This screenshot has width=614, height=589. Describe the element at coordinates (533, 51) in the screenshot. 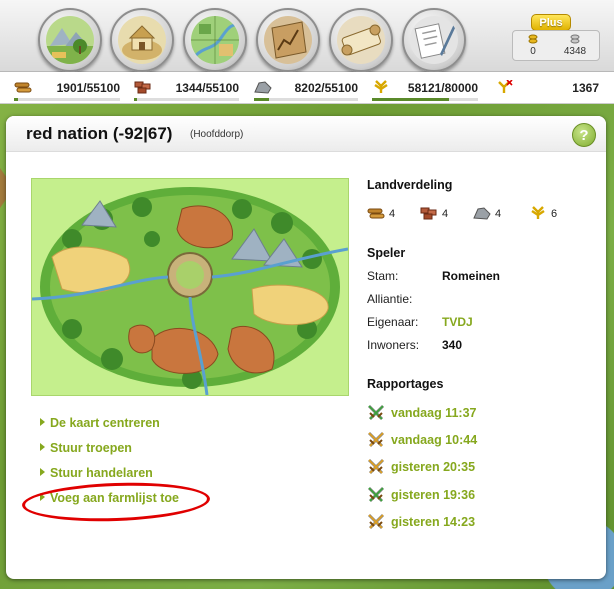

I see `gold-value: 0` at that location.